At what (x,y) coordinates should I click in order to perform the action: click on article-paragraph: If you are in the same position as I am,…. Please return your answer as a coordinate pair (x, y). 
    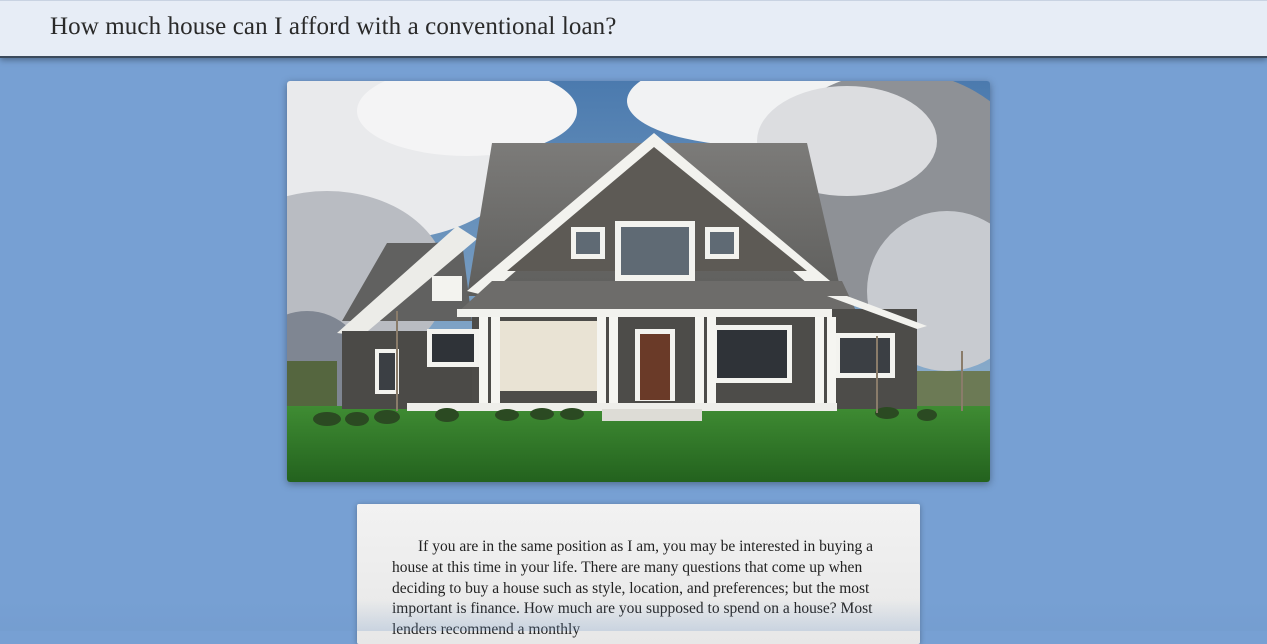
    Looking at the image, I should click on (632, 588).